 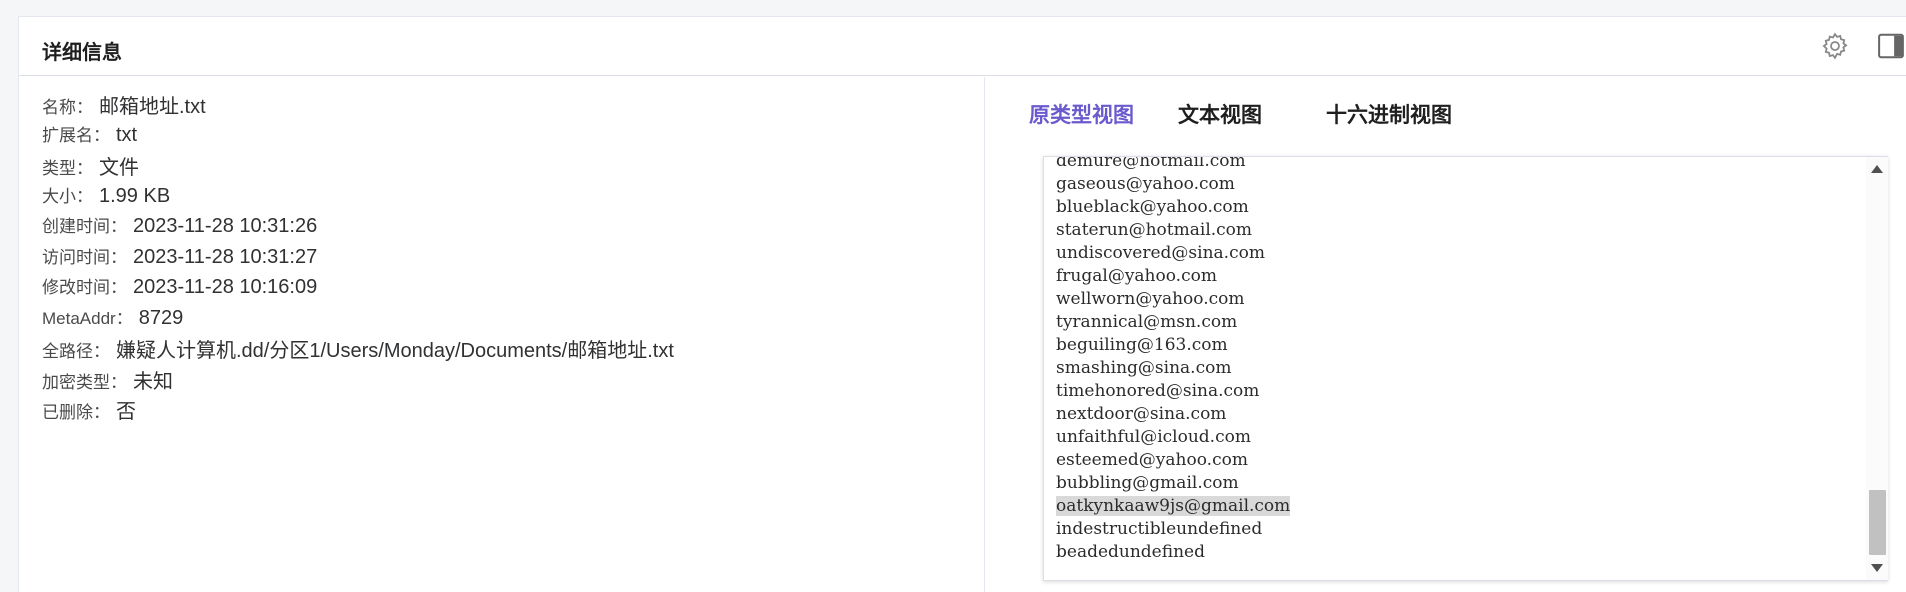 I want to click on vertical-scrollbar, so click(x=1877, y=368).